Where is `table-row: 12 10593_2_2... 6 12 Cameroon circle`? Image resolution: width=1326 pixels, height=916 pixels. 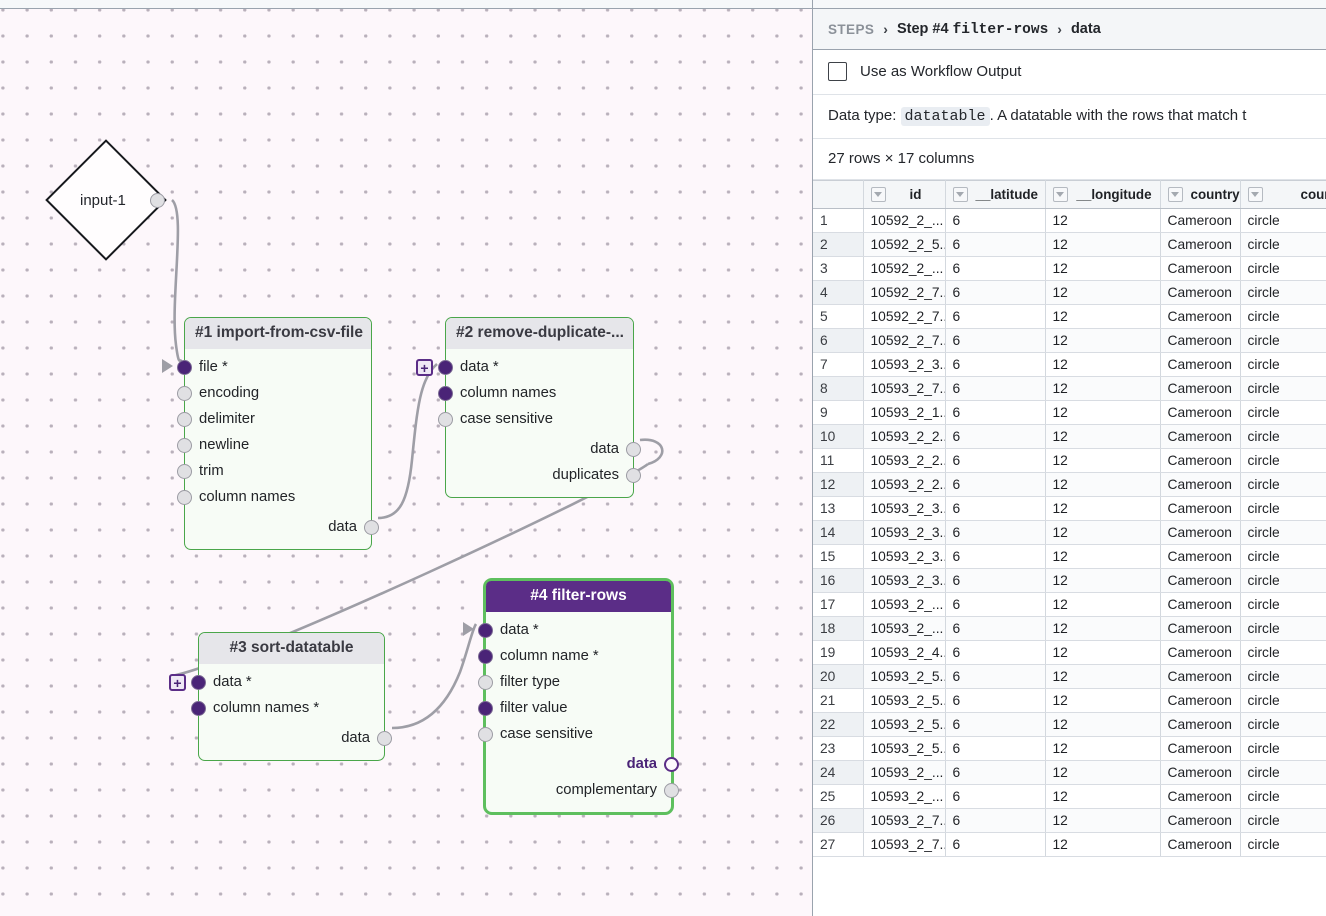 table-row: 12 10593_2_2... 6 12 Cameroon circle is located at coordinates (1069, 484).